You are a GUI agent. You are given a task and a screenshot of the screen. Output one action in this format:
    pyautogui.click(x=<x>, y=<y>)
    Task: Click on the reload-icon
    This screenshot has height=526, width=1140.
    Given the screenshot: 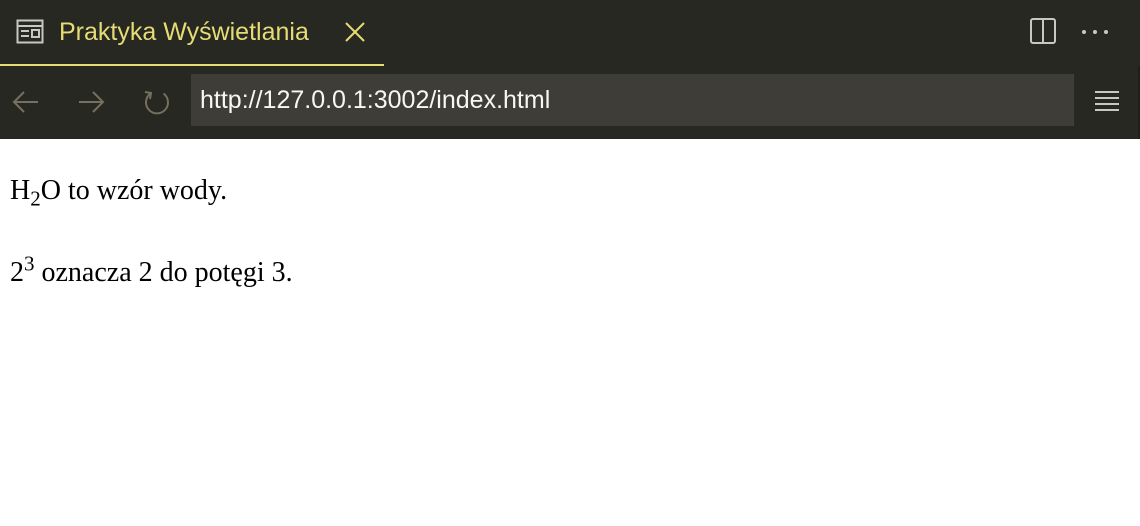 What is the action you would take?
    pyautogui.click(x=157, y=102)
    